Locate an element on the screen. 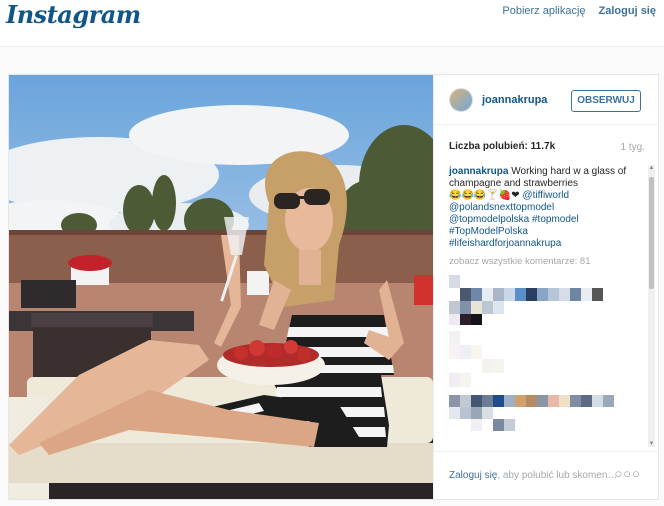 This screenshot has width=664, height=506. scroll-up-icon: ▲ is located at coordinates (651, 168).